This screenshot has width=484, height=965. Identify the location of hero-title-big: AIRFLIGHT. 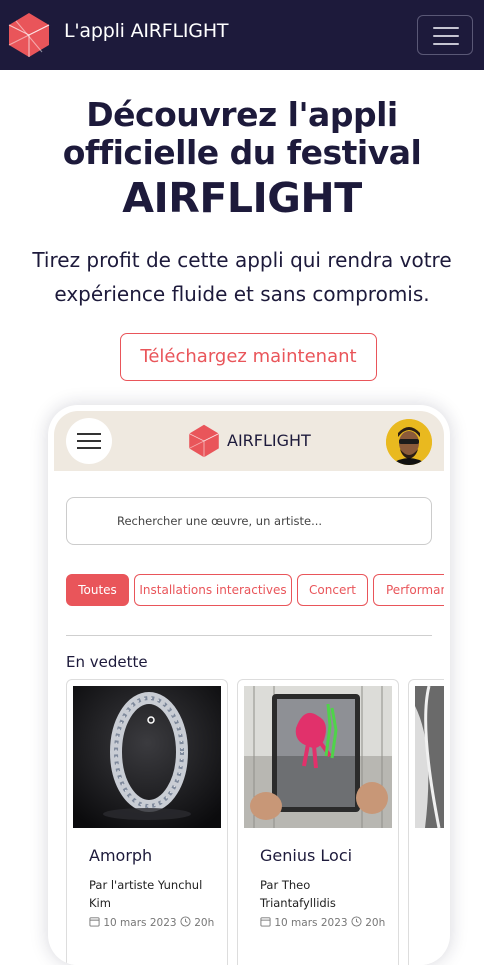
(242, 198).